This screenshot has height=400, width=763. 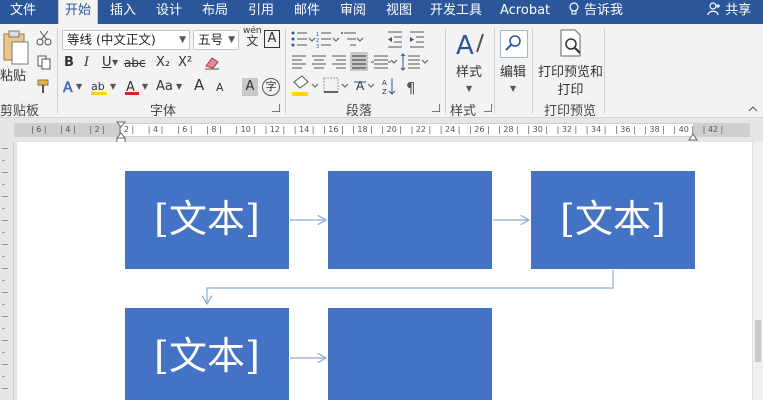 What do you see at coordinates (392, 129) in the screenshot?
I see `ruler-tick-label: | 20 |` at bounding box center [392, 129].